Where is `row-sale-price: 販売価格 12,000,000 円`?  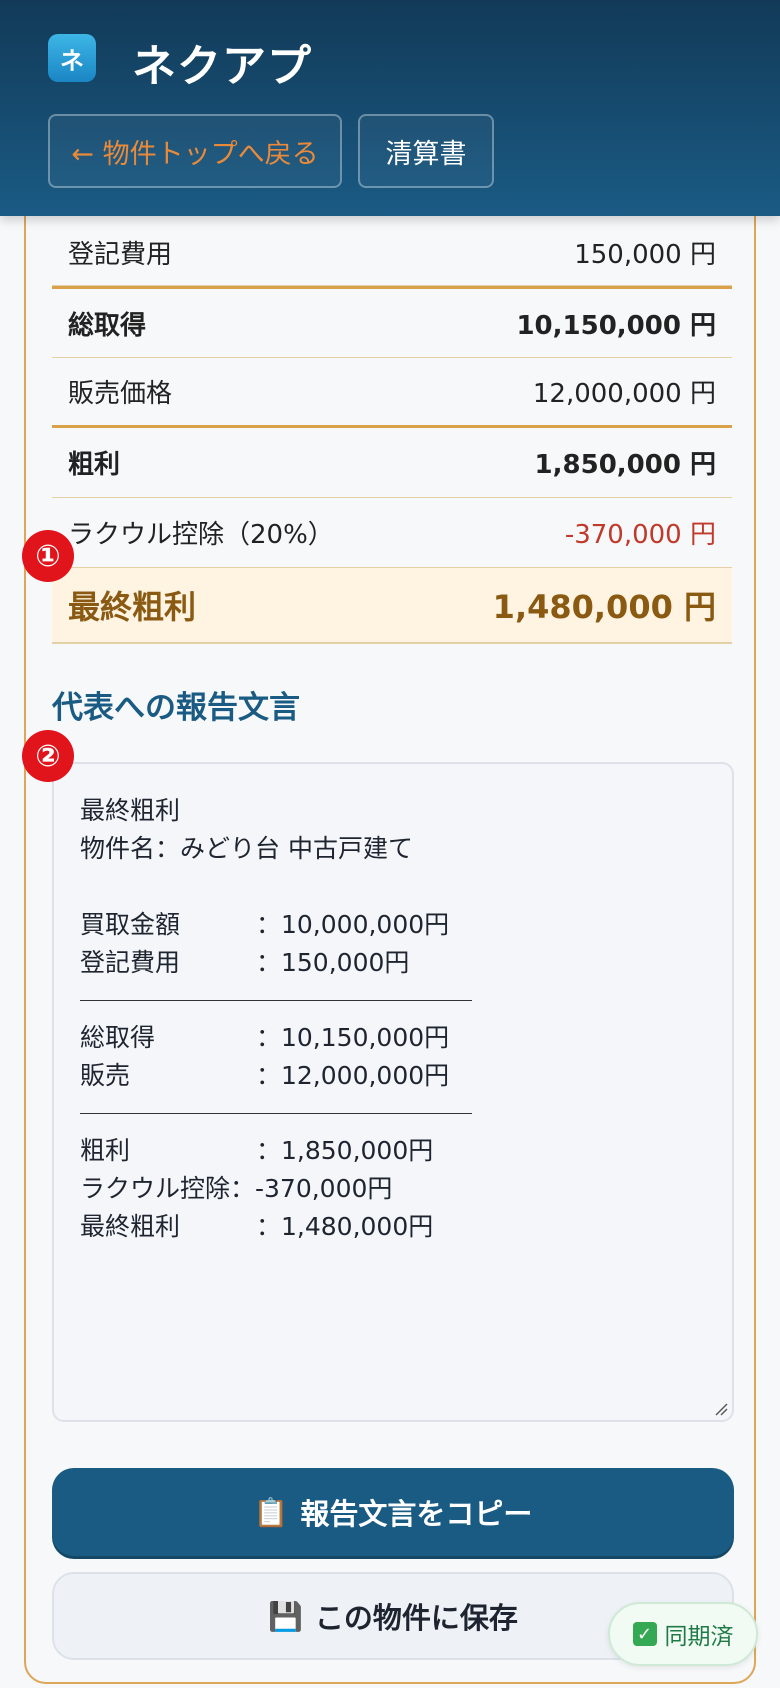 row-sale-price: 販売価格 12,000,000 円 is located at coordinates (392, 393).